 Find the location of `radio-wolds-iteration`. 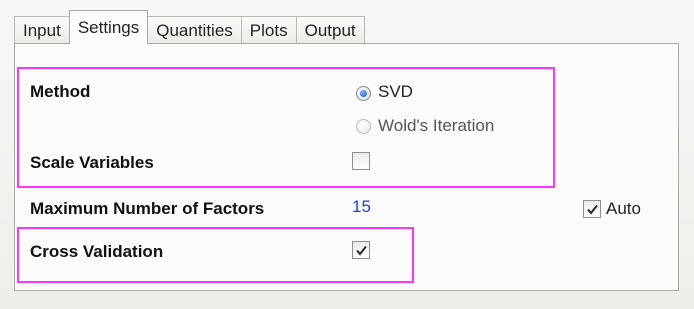

radio-wolds-iteration is located at coordinates (363, 126).